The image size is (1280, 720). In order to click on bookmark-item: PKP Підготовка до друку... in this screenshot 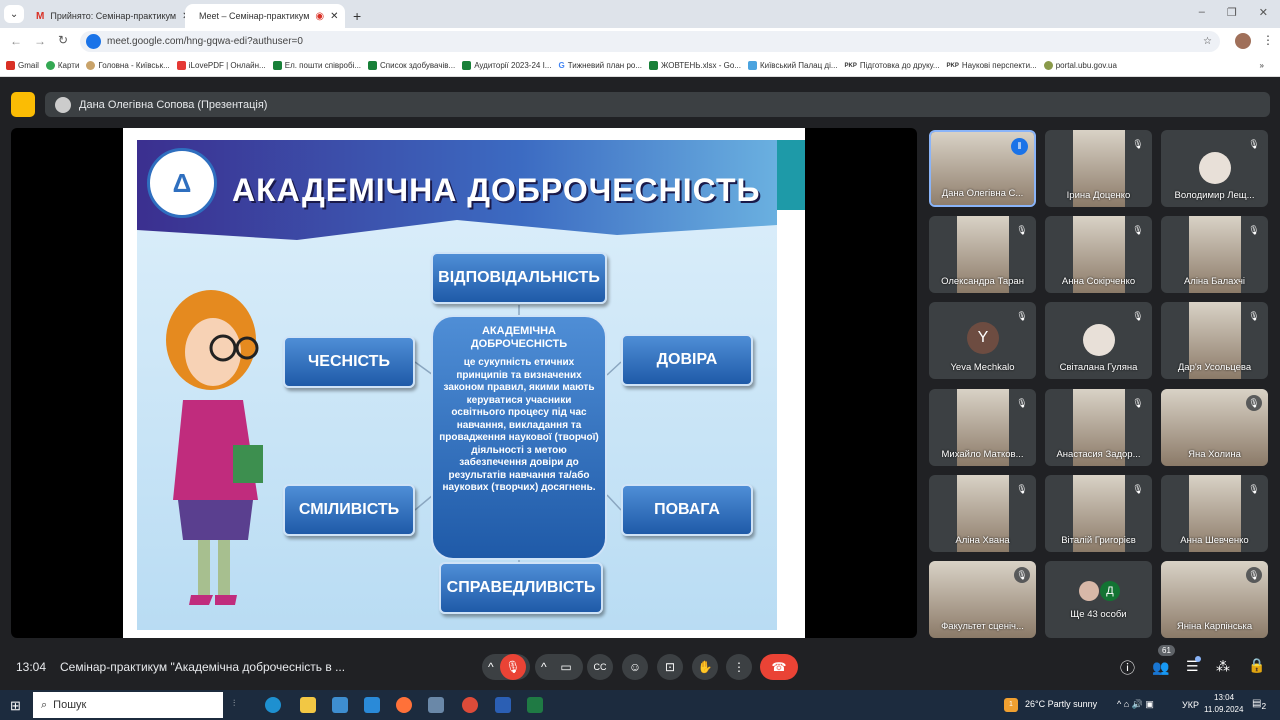, I will do `click(892, 65)`.